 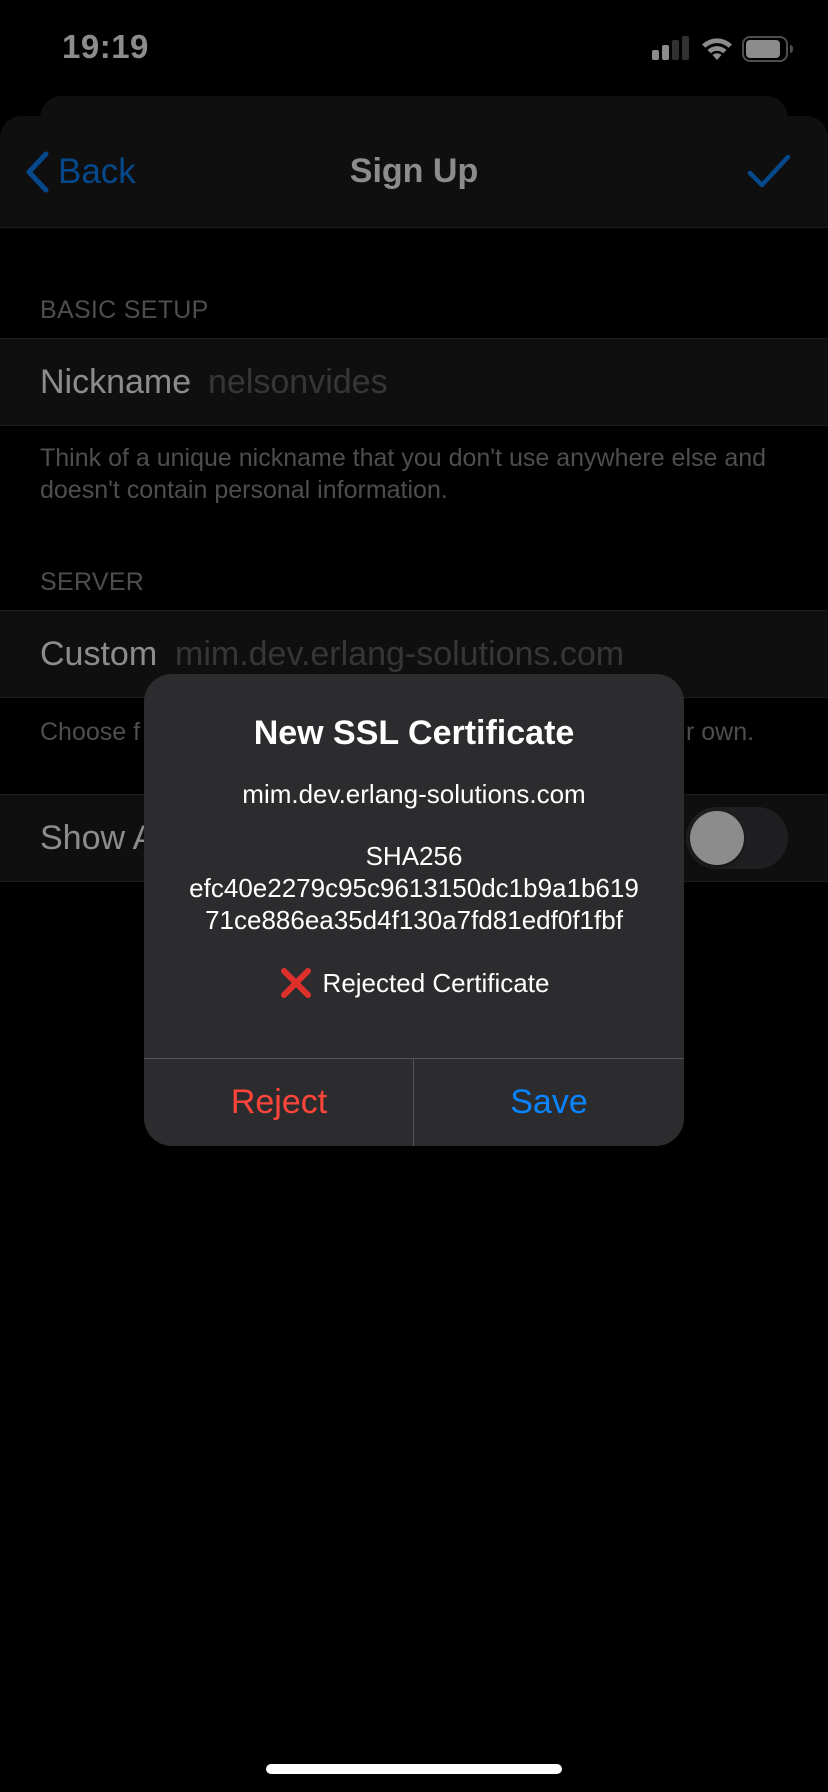 What do you see at coordinates (414, 794) in the screenshot?
I see `alert-domain: mim.dev.erlang-solutions.com` at bounding box center [414, 794].